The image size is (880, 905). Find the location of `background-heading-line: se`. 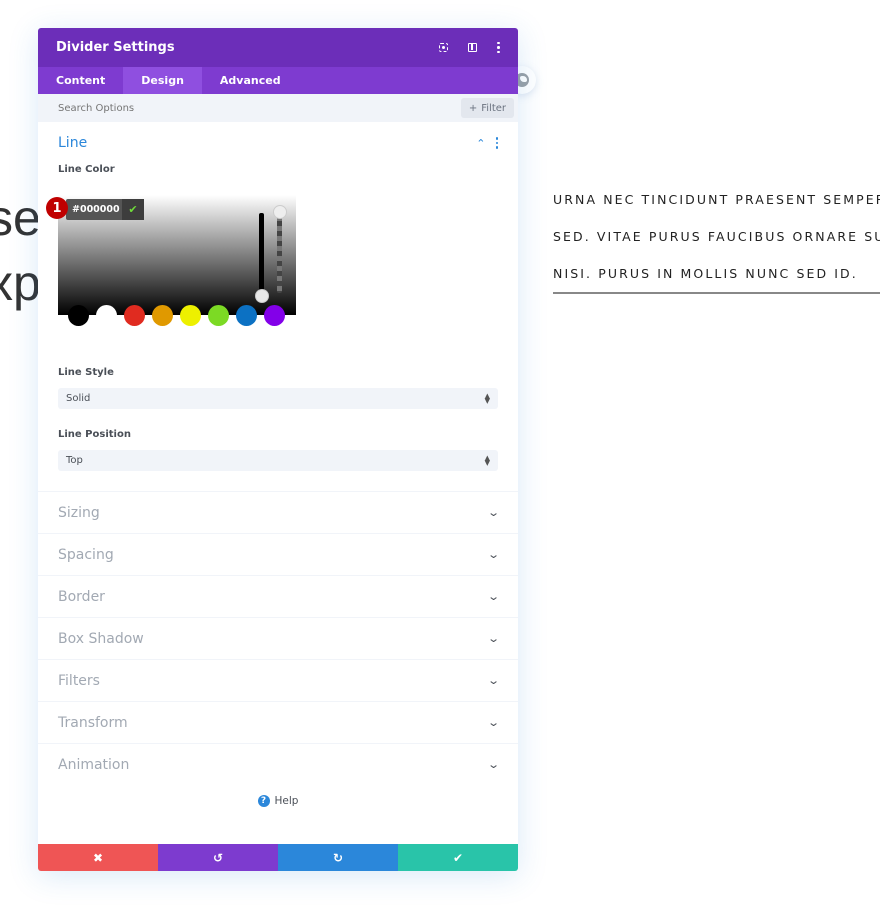

background-heading-line: se is located at coordinates (20, 218).